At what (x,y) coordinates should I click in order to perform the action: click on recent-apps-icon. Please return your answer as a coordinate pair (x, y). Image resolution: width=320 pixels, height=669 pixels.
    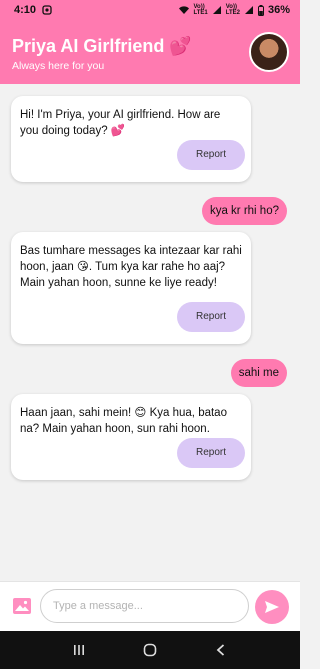
    Looking at the image, I should click on (79, 650).